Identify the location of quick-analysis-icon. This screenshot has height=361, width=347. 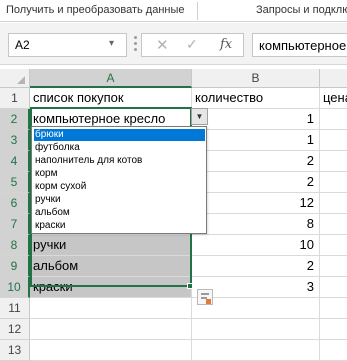
(205, 297).